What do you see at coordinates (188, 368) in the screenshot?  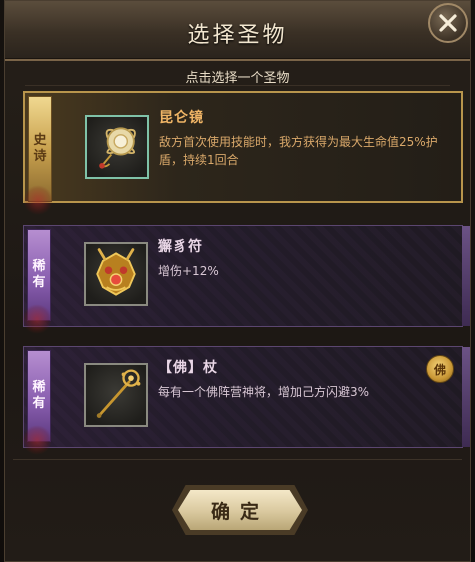 I see `item-name: 【佛】杖` at bounding box center [188, 368].